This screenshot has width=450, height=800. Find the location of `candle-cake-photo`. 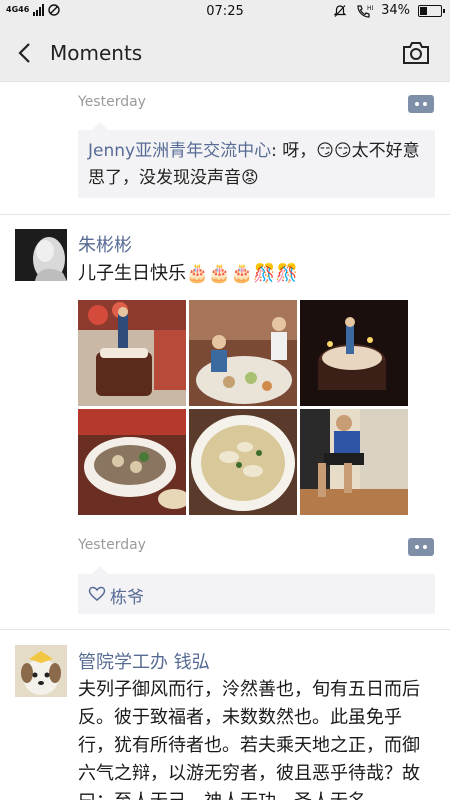

candle-cake-photo is located at coordinates (354, 353).